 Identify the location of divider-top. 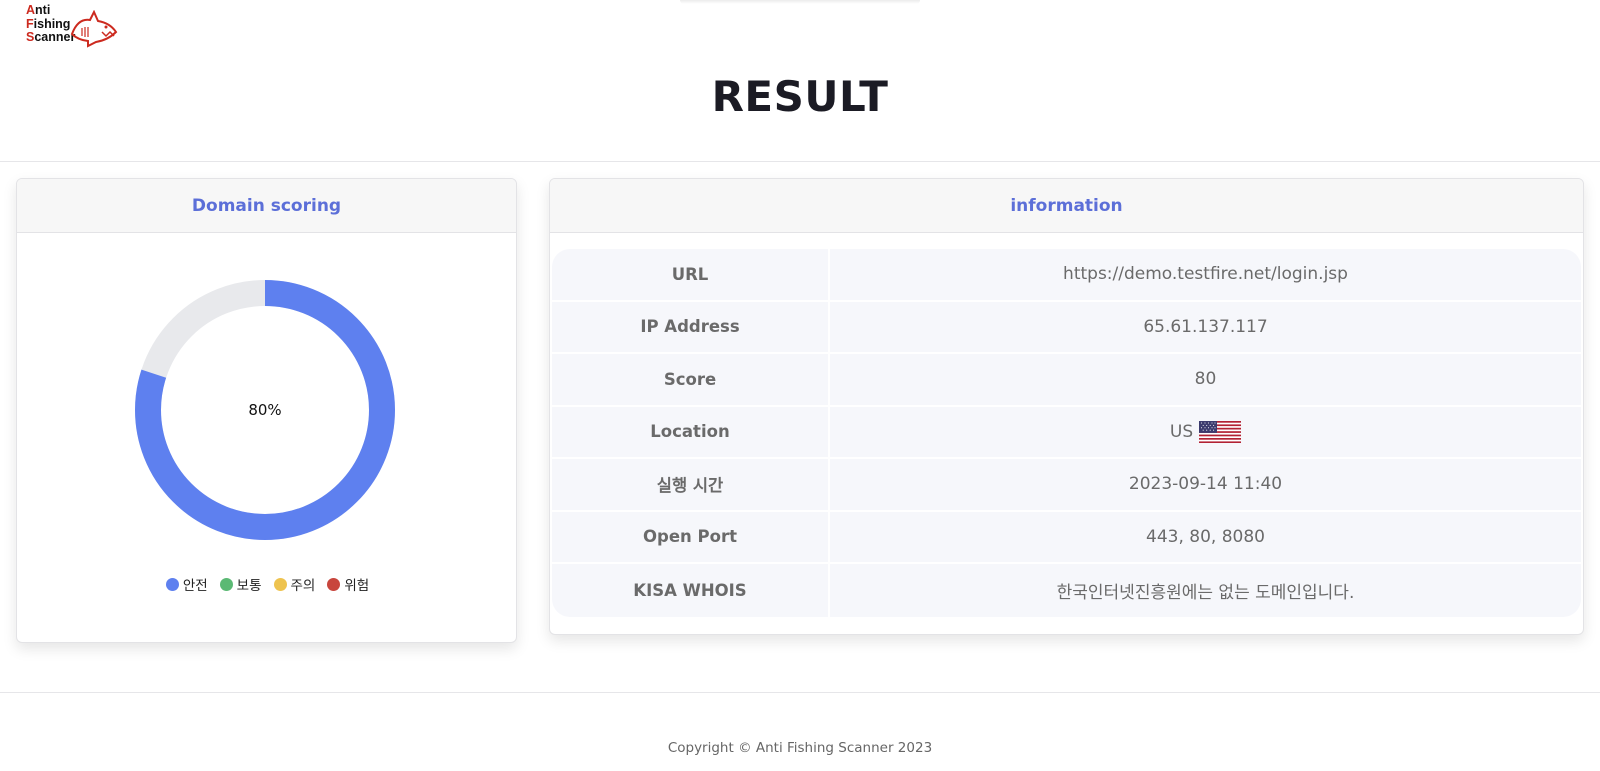
(800, 161).